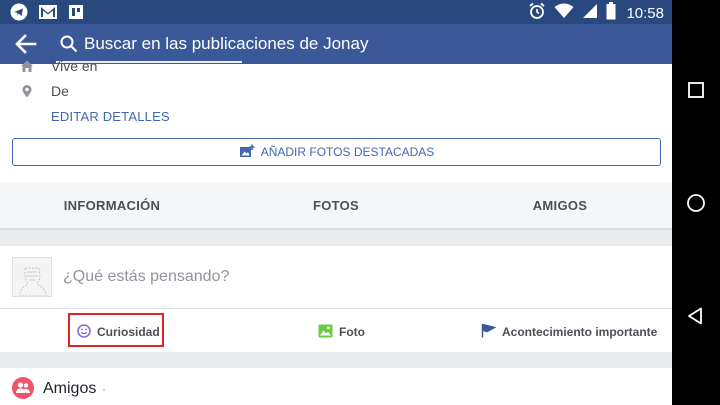 Image resolution: width=720 pixels, height=405 pixels. What do you see at coordinates (352, 332) in the screenshot?
I see `photo-label: Foto` at bounding box center [352, 332].